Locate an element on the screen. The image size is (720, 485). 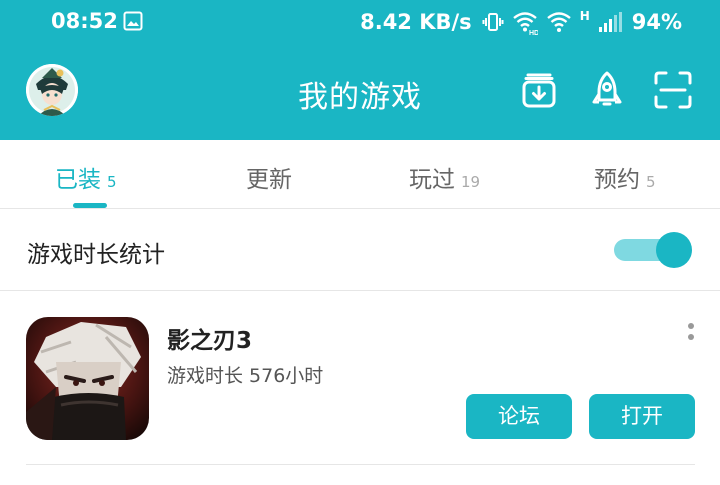
network-type: H is located at coordinates (584, 16).